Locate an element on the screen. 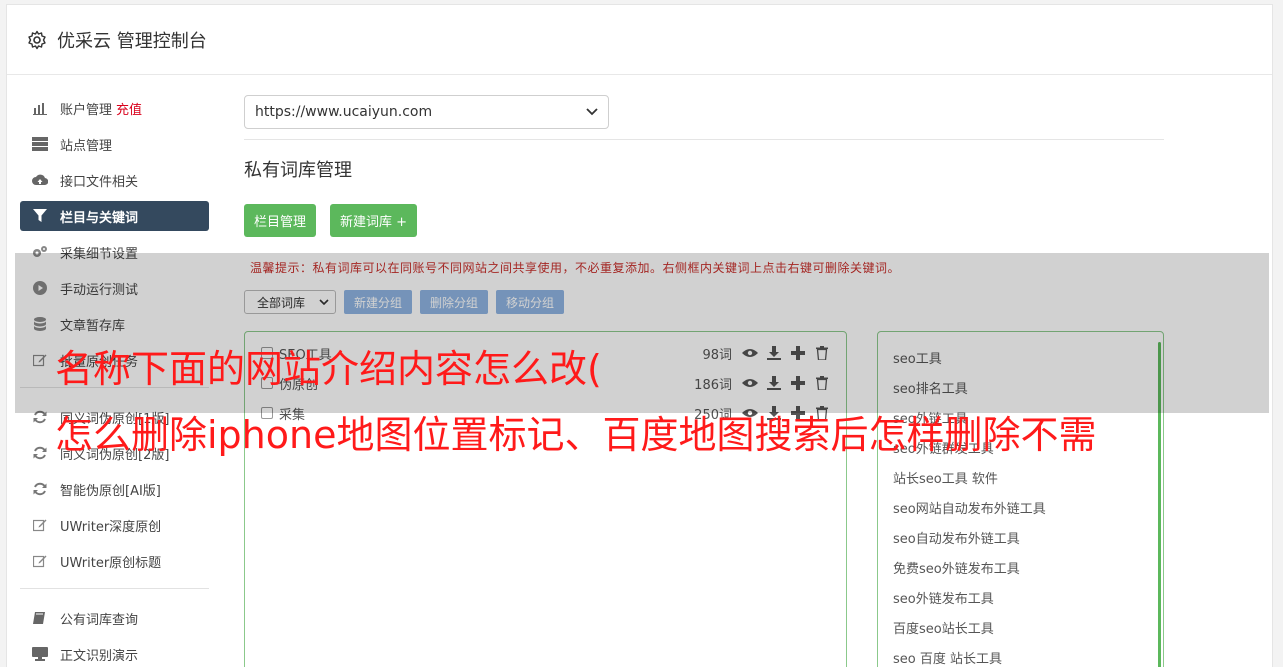  sidebar-item-label: UWriter深度原创 is located at coordinates (111, 527).